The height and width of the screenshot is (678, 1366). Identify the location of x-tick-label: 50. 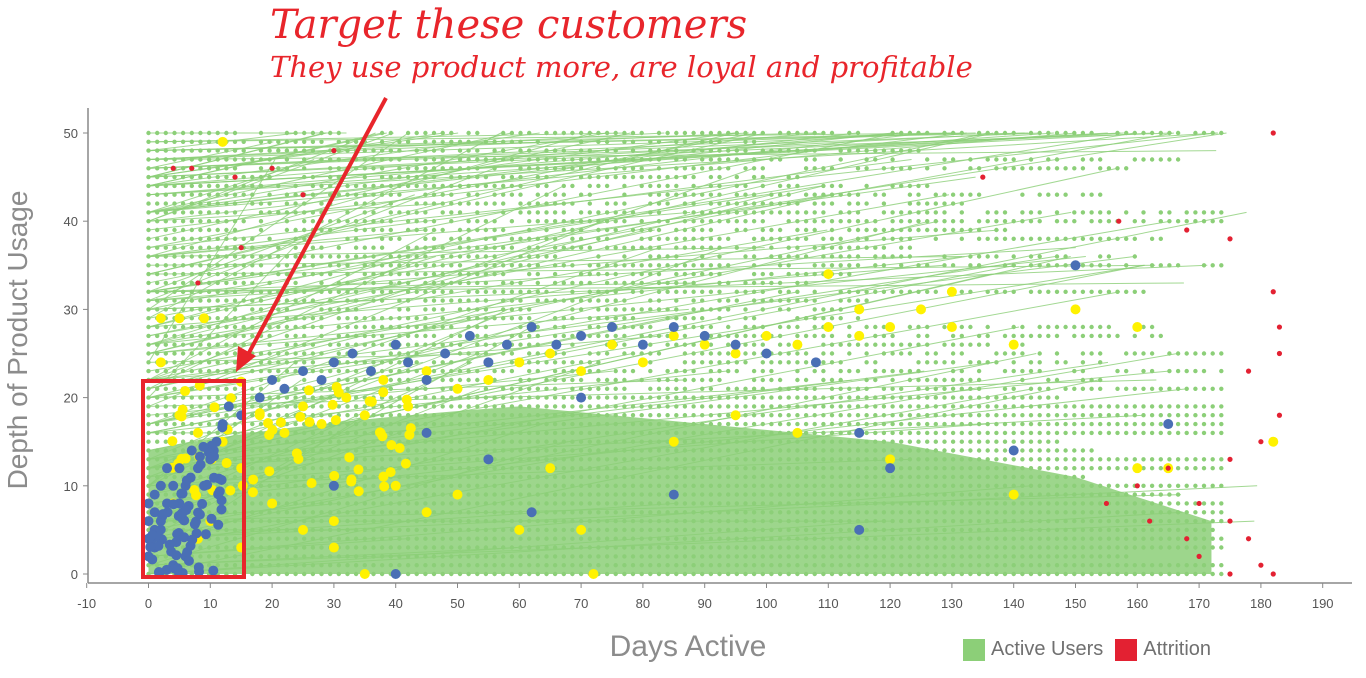
(457, 603).